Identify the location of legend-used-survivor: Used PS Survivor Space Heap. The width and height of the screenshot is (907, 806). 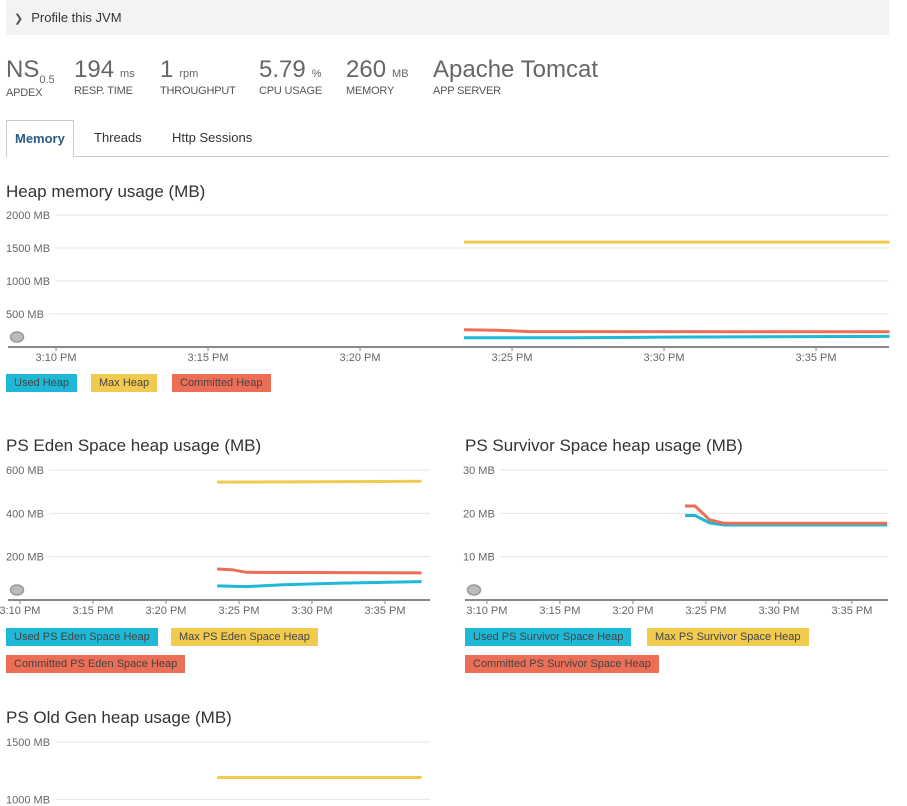
(548, 637).